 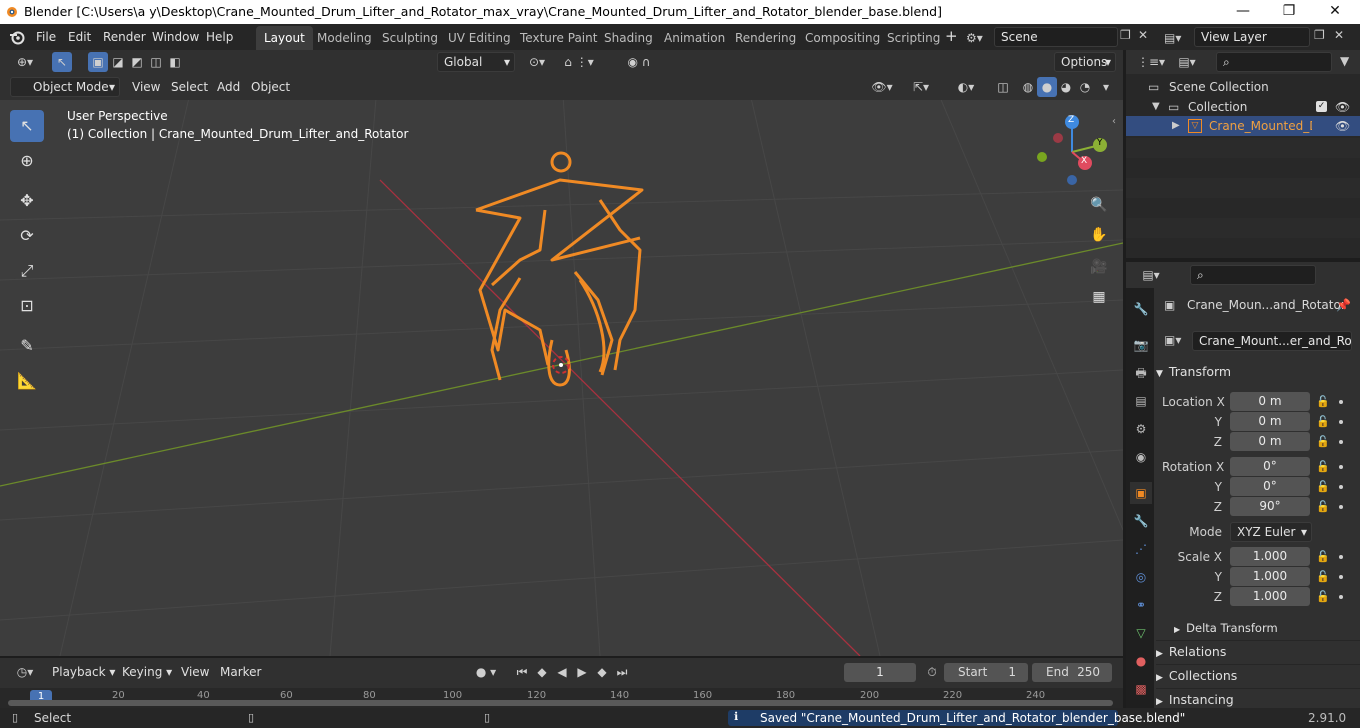 I want to click on tab-sculpting: Sculpting, so click(x=410, y=38).